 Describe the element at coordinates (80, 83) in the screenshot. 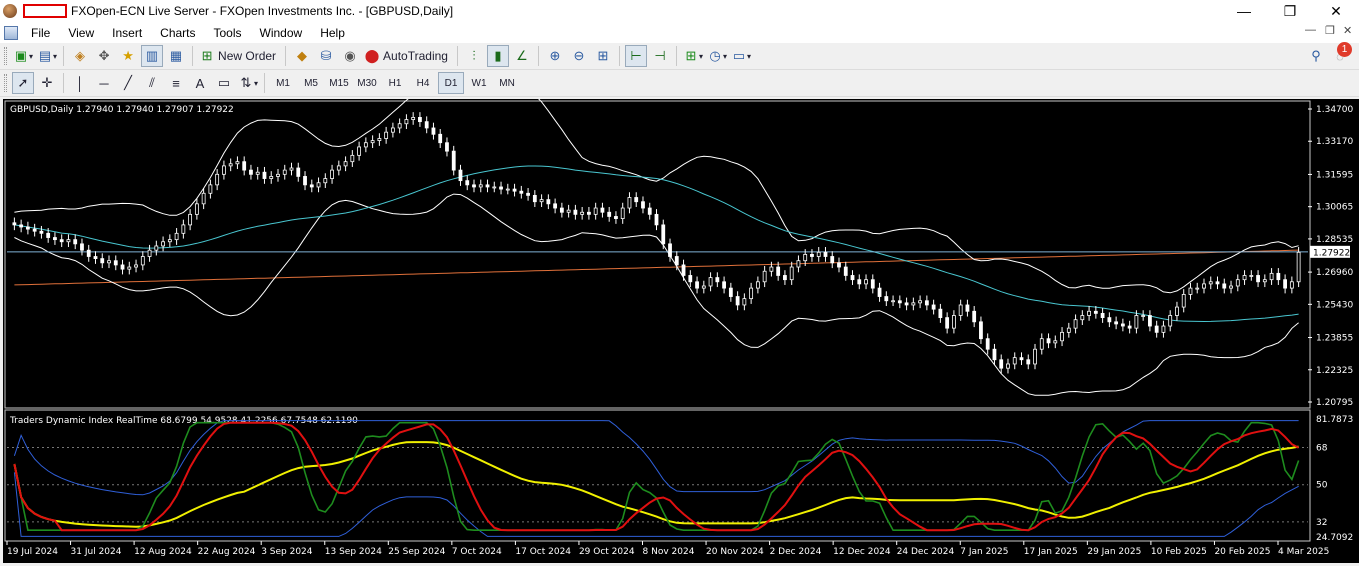

I see `vertical-line-button: │` at that location.